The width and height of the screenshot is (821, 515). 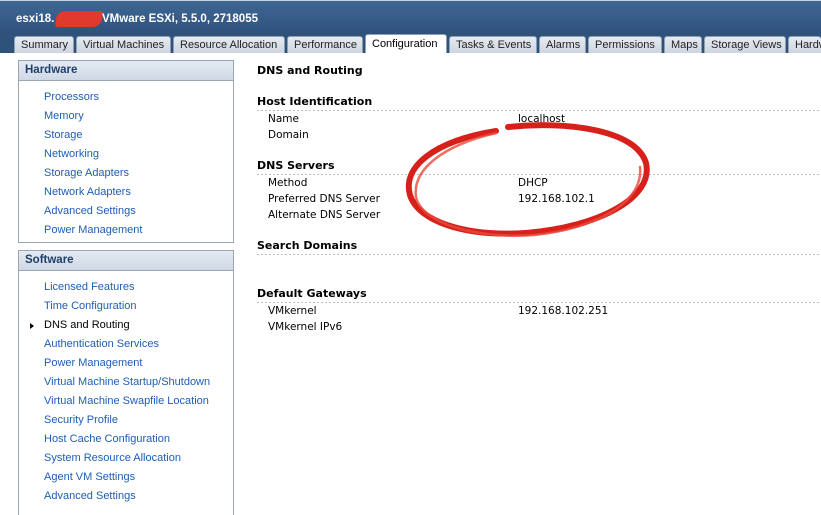 I want to click on tab-configuration: Configuration, so click(x=406, y=43).